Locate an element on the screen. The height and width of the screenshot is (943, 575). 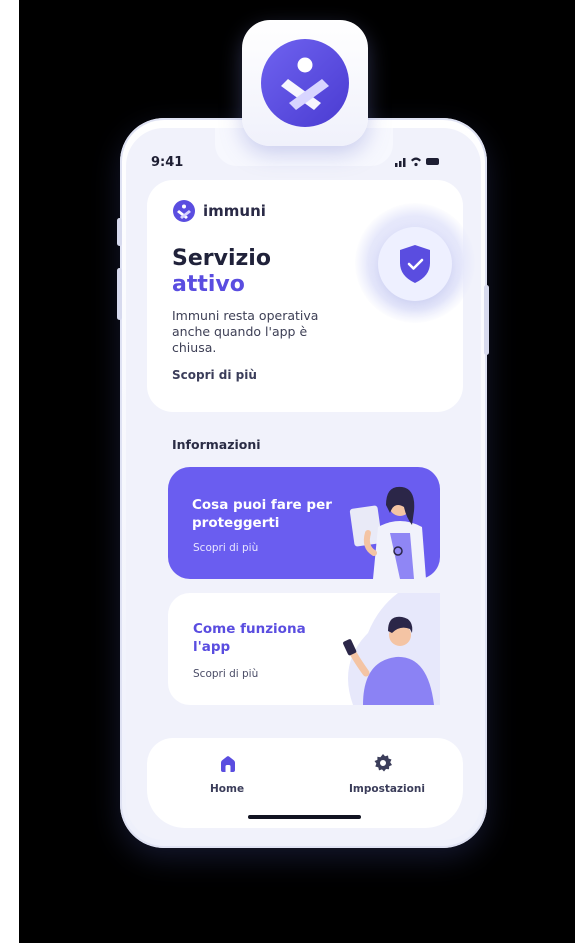
protect-card-title: Cosa puoi fare per proteggerti is located at coordinates (262, 514).